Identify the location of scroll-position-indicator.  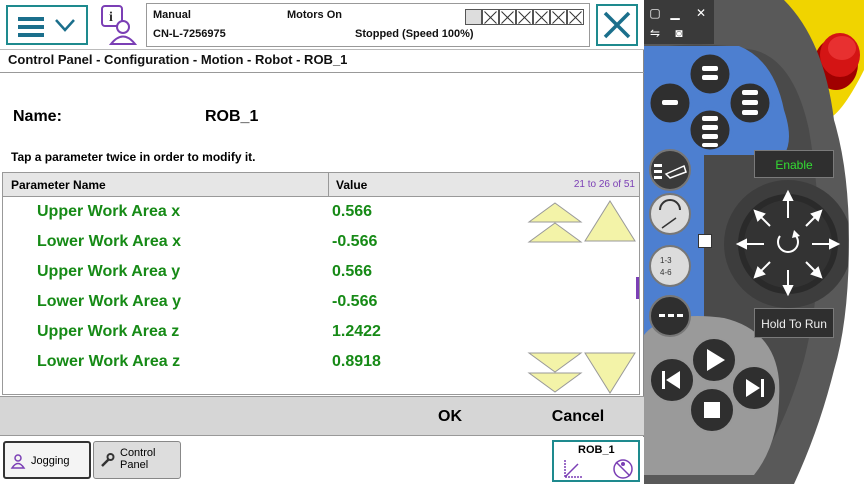
(637, 288).